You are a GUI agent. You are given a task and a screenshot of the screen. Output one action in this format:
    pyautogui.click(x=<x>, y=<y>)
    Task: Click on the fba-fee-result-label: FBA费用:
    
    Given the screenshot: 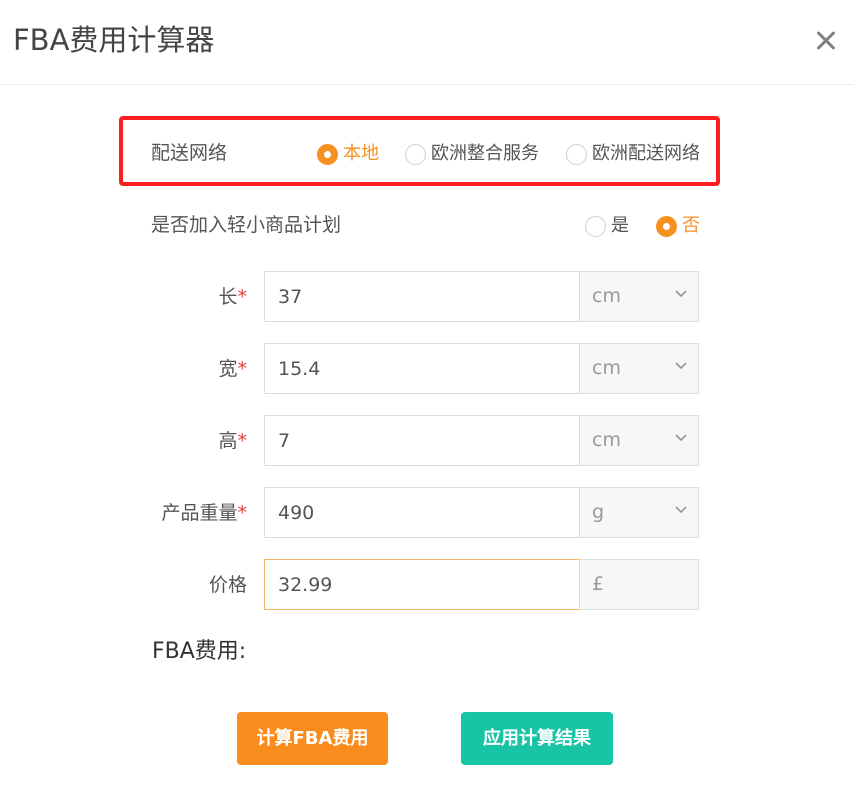 What is the action you would take?
    pyautogui.click(x=199, y=651)
    